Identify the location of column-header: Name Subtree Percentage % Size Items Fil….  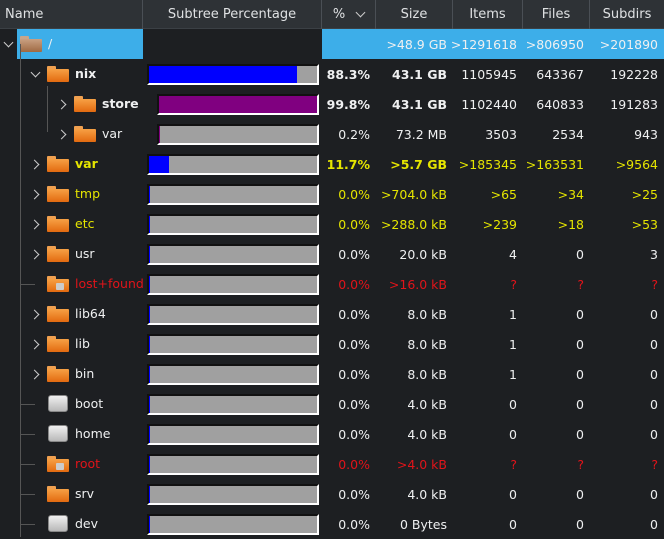
(332, 14).